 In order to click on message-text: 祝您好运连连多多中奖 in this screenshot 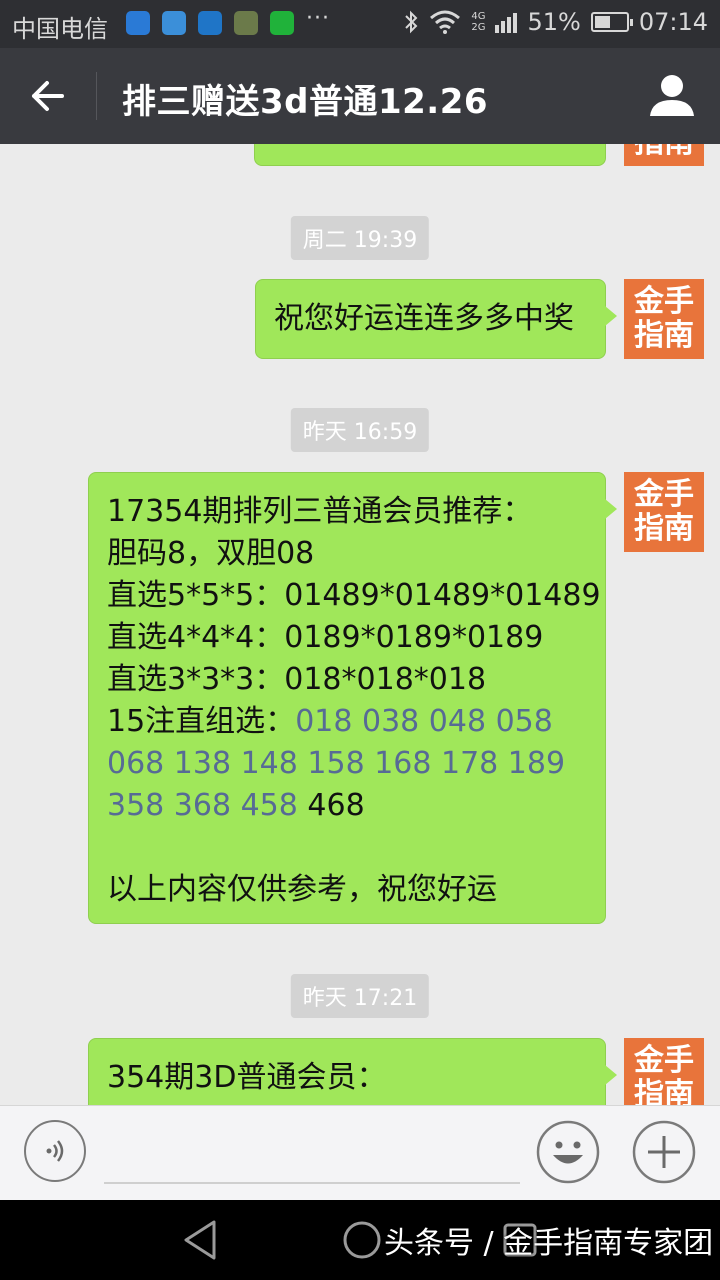, I will do `click(424, 318)`.